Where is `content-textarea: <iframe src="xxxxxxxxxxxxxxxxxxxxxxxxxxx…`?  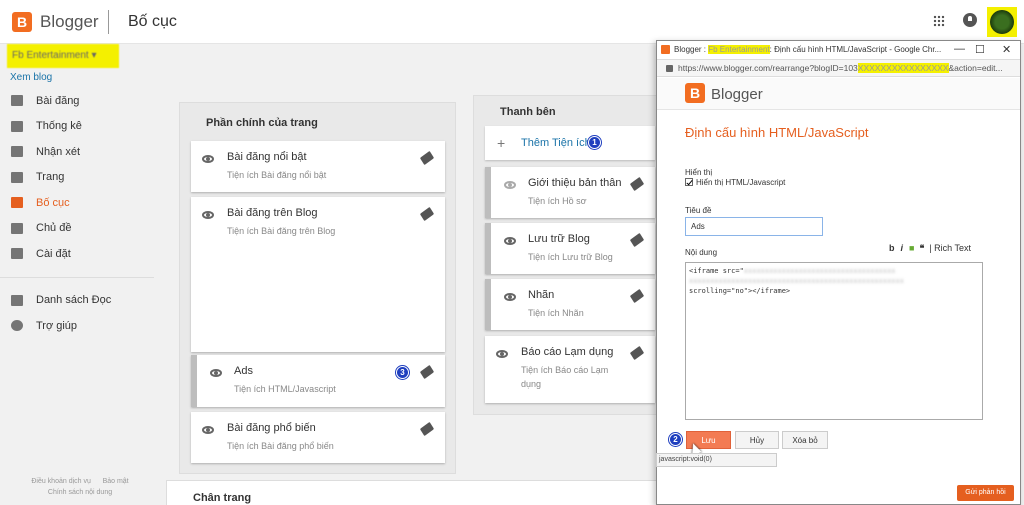
content-textarea: <iframe src="xxxxxxxxxxxxxxxxxxxxxxxxxxx… is located at coordinates (834, 341).